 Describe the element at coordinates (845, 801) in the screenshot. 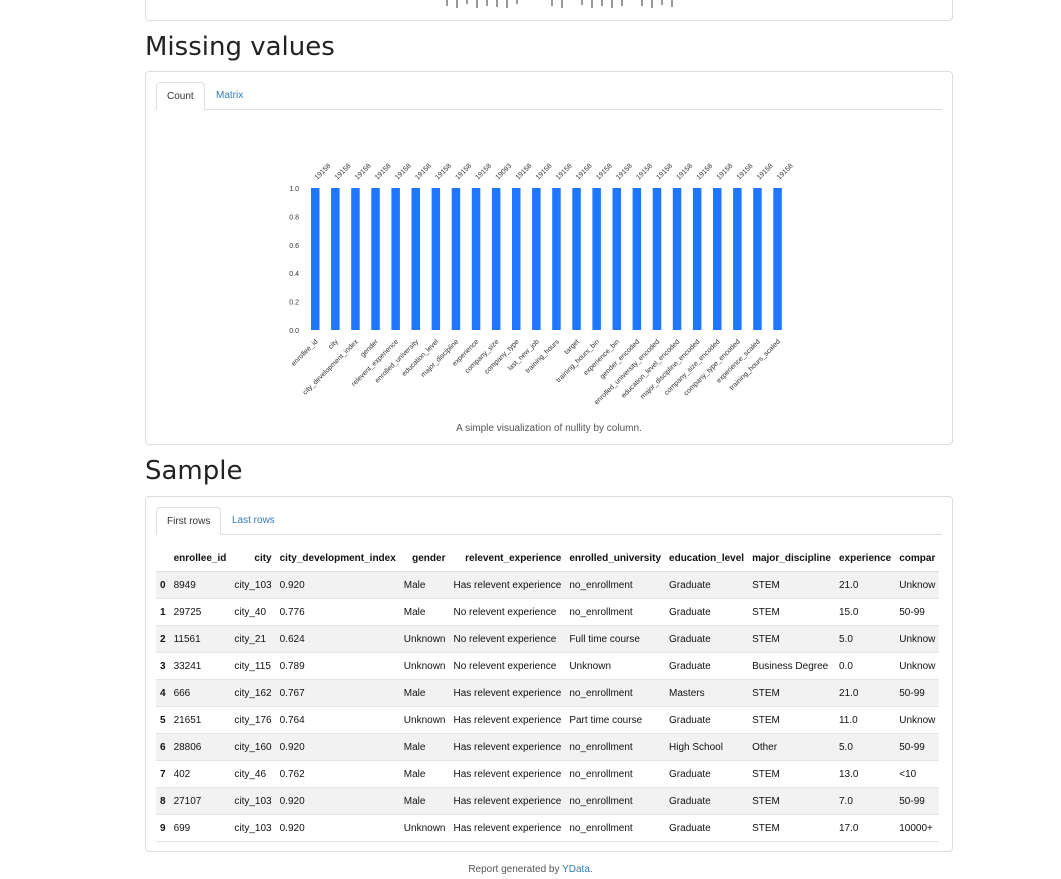

I see `table-cell: 7.0` at that location.